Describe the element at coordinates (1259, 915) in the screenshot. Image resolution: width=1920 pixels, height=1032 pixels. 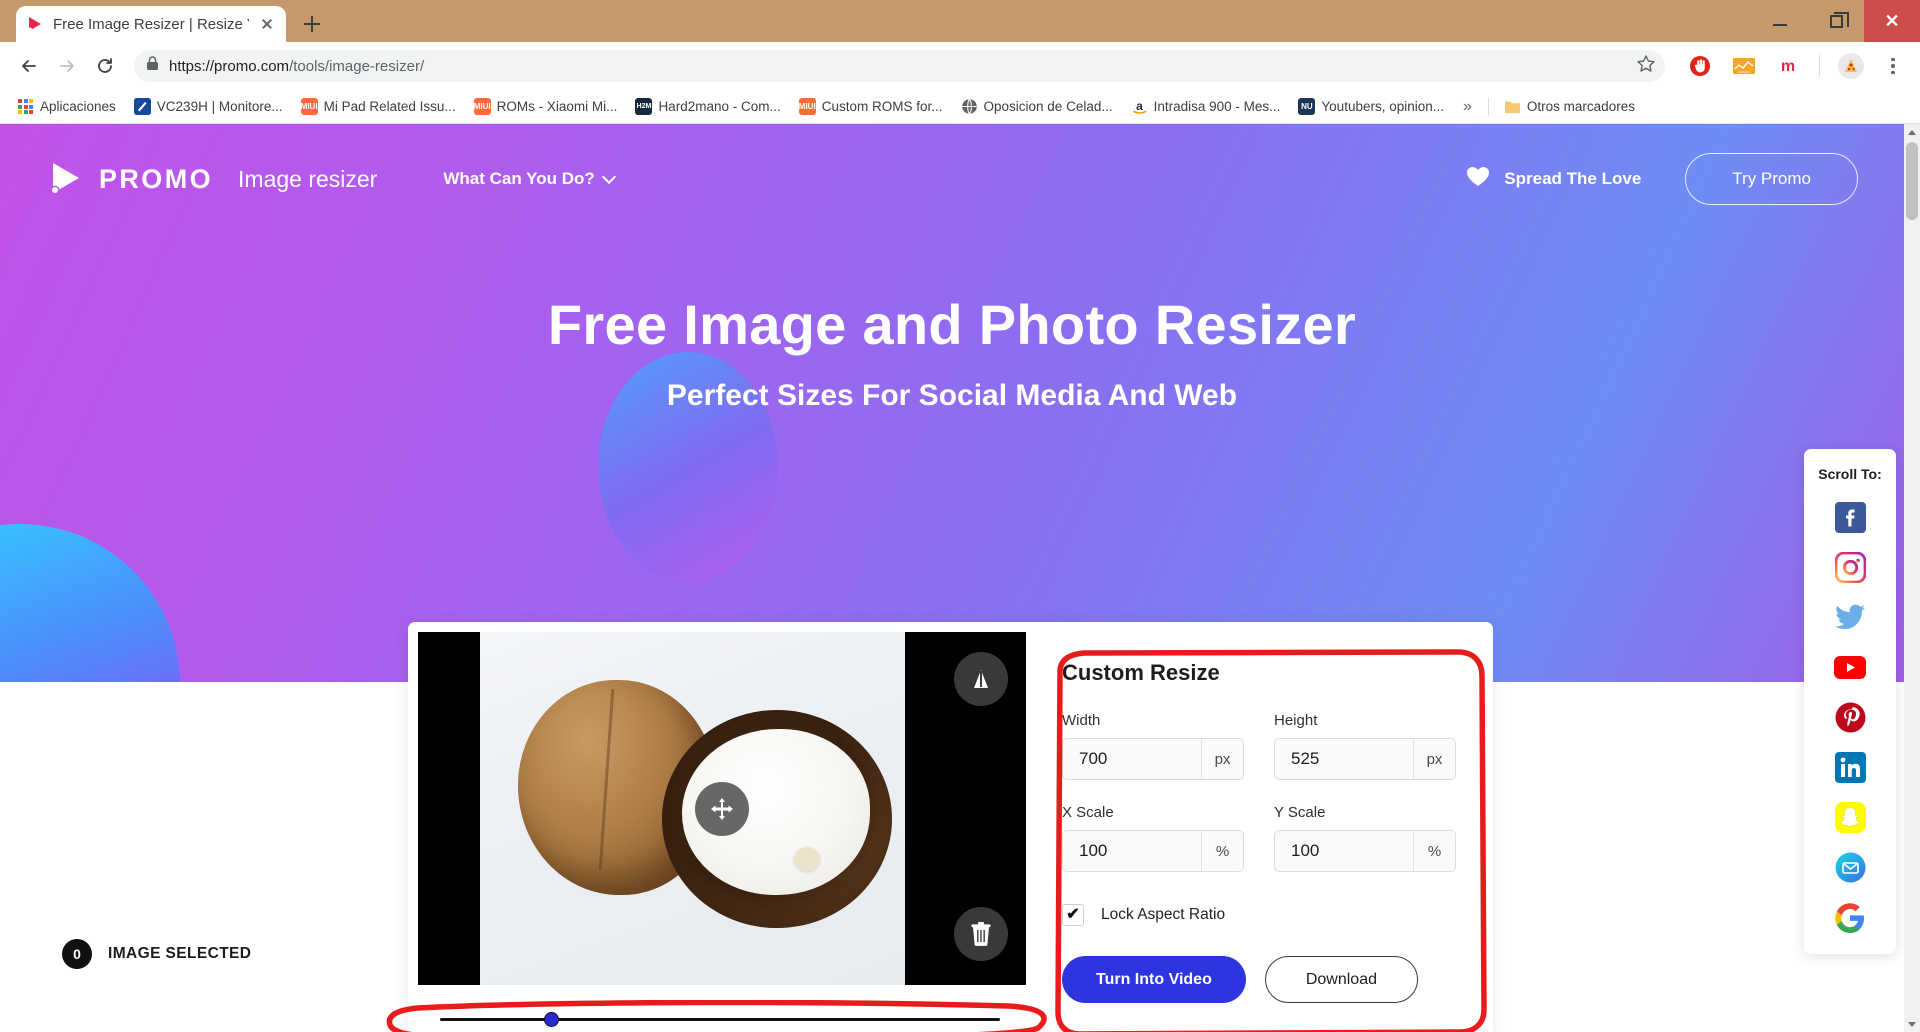
I see `lock-aspect-ratio-row: ✔ Lock Aspect Ratio` at that location.